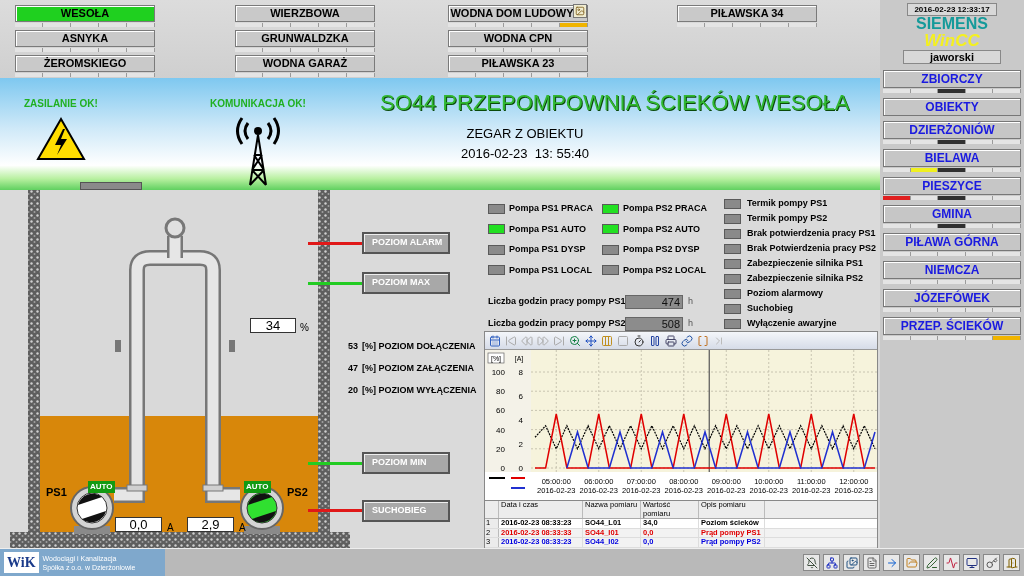  What do you see at coordinates (971, 562) in the screenshot?
I see `monitor-icon` at bounding box center [971, 562].